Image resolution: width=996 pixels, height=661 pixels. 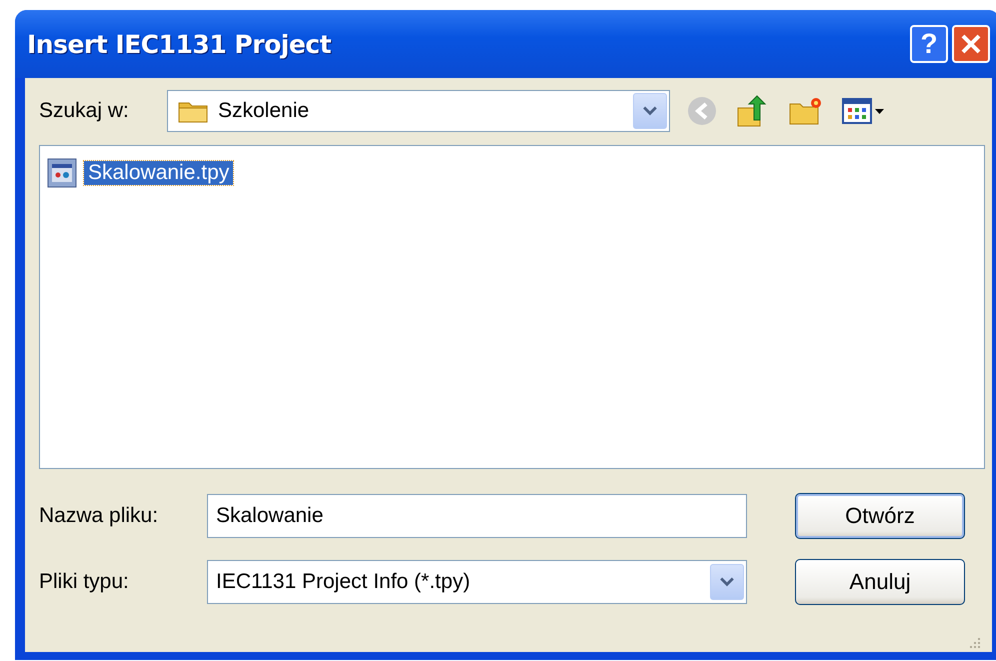 I want to click on file-name-field: Skalowanie, so click(x=477, y=516).